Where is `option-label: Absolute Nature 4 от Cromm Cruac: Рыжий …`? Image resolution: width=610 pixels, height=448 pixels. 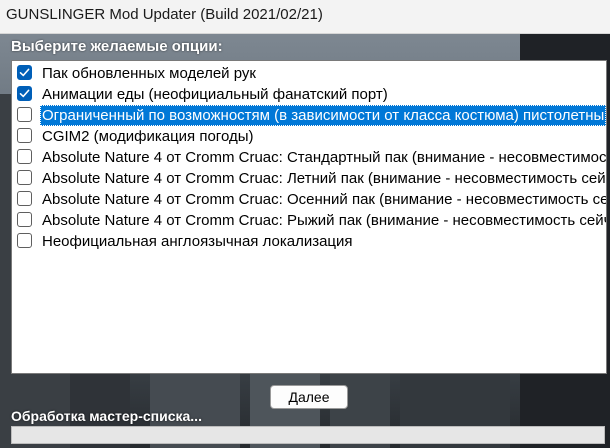 option-label: Absolute Nature 4 от Cromm Cruac: Рыжий … is located at coordinates (324, 220).